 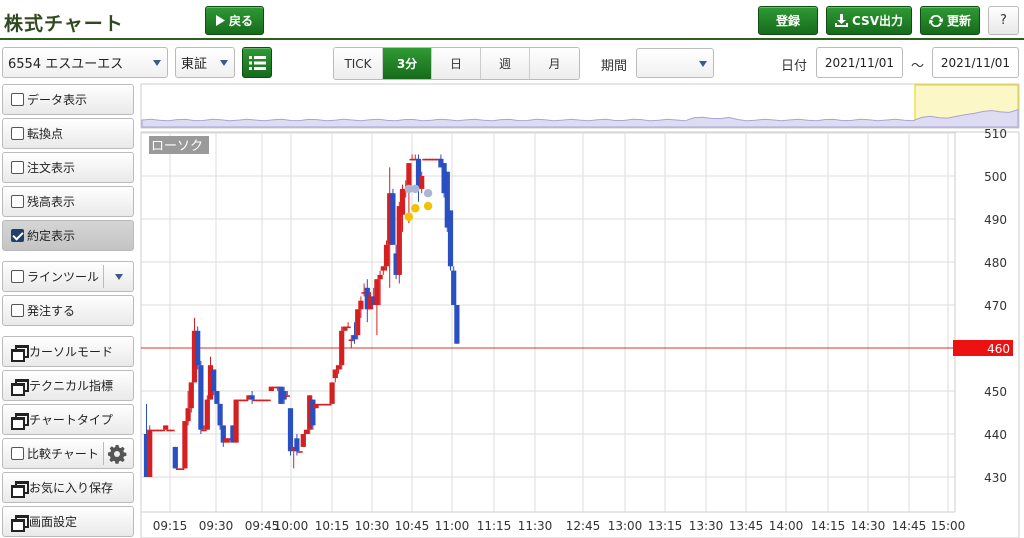 What do you see at coordinates (452, 526) in the screenshot?
I see `x-tick-label: 11:00` at bounding box center [452, 526].